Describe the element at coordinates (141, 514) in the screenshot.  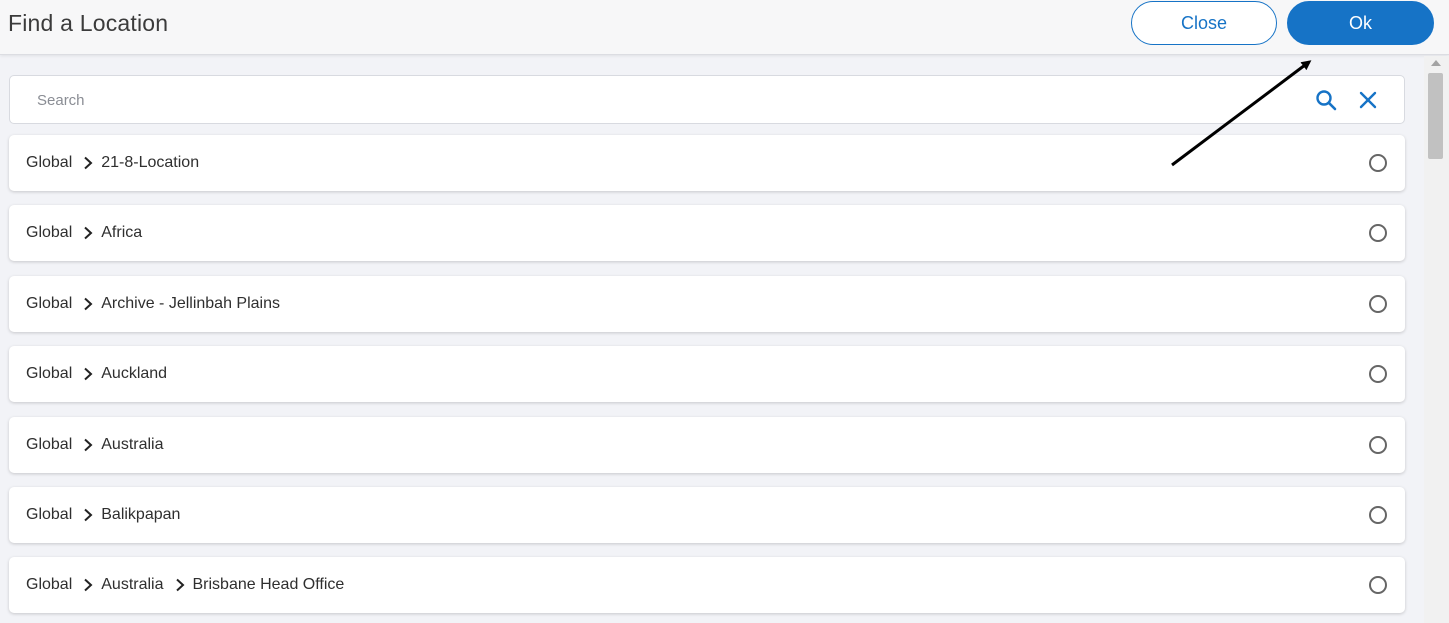
I see `breadcrumb-segment: Balikpapan` at that location.